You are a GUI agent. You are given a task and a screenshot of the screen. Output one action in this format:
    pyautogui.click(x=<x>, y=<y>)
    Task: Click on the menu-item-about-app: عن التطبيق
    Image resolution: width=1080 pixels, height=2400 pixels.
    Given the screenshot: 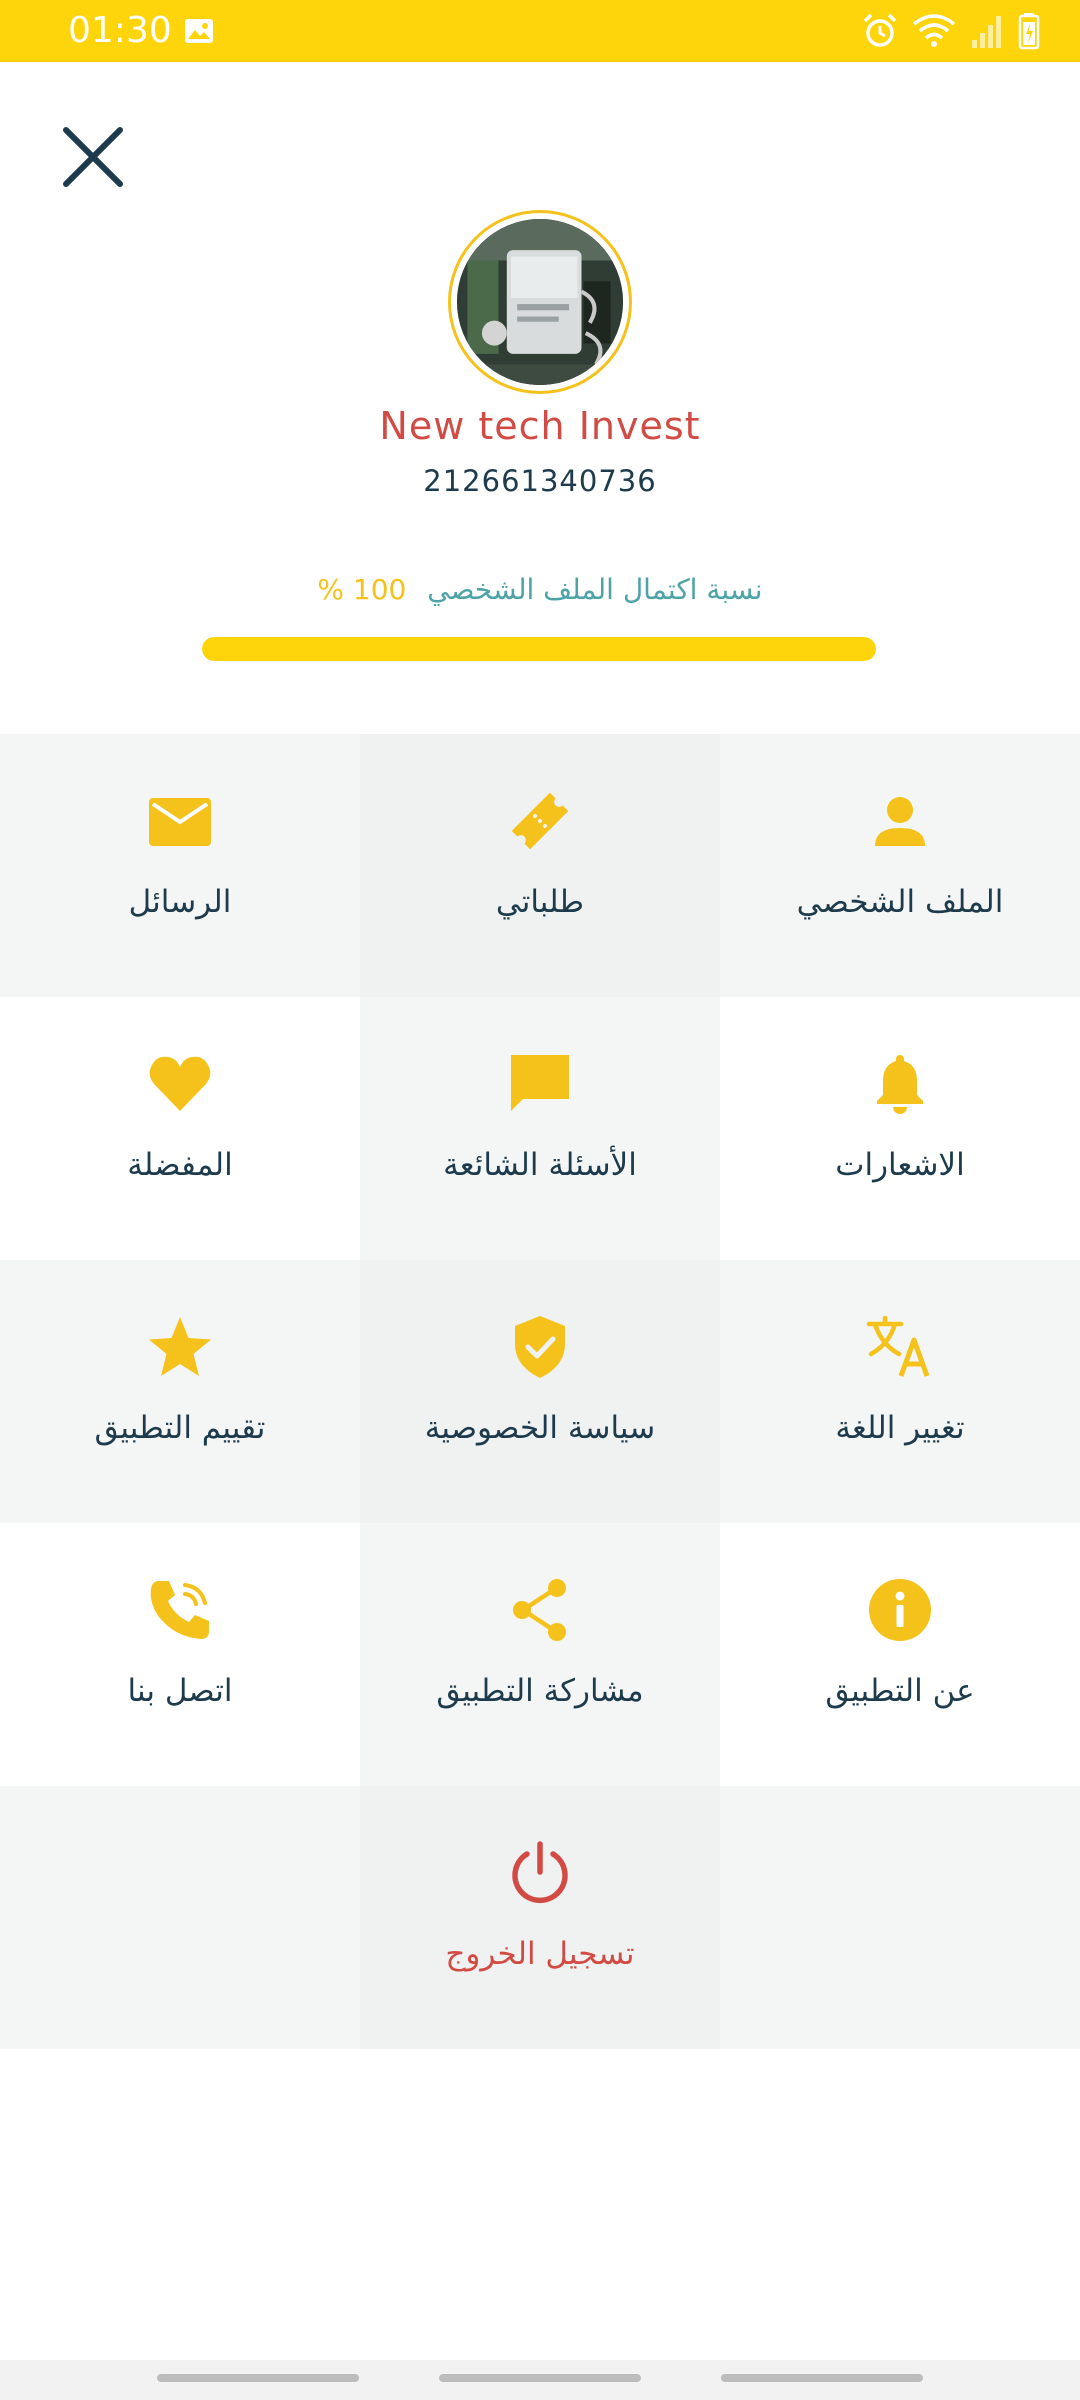 What is the action you would take?
    pyautogui.click(x=900, y=1654)
    